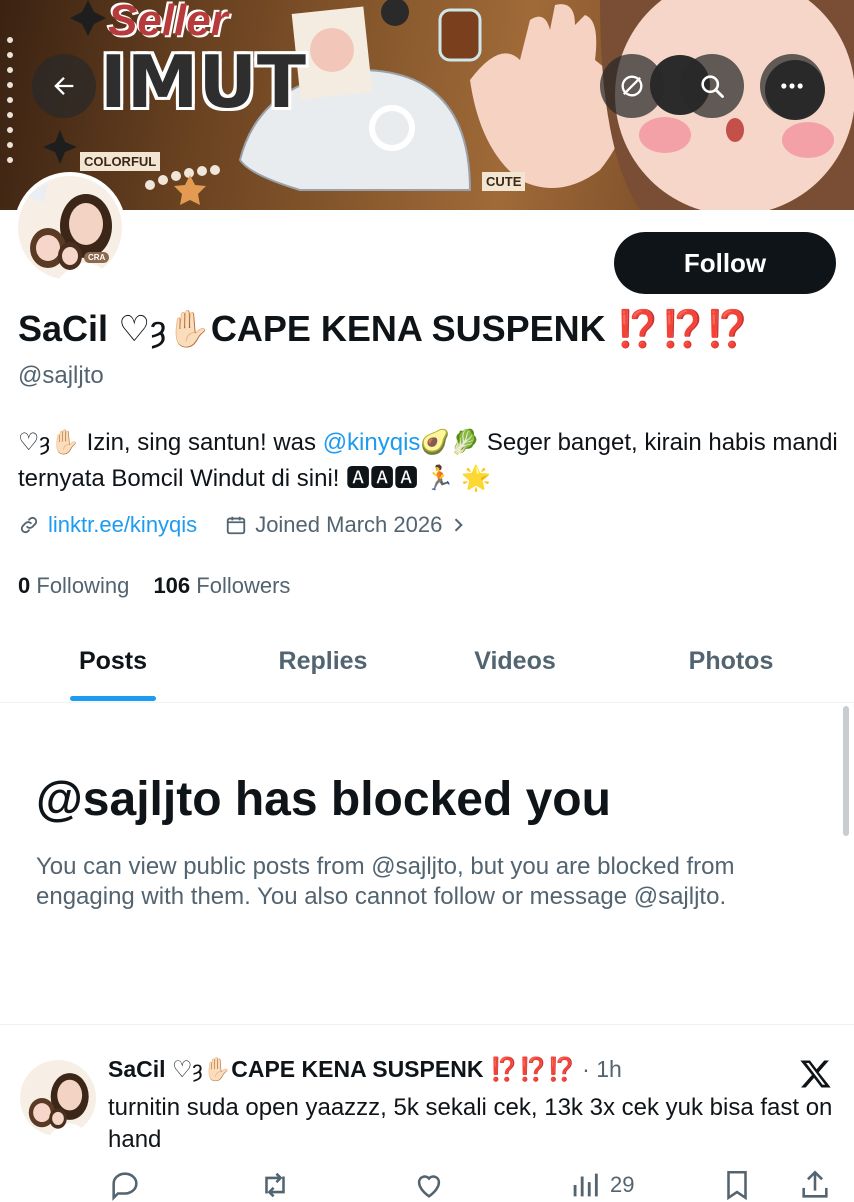 The width and height of the screenshot is (854, 1202). What do you see at coordinates (427, 1024) in the screenshot?
I see `divider` at bounding box center [427, 1024].